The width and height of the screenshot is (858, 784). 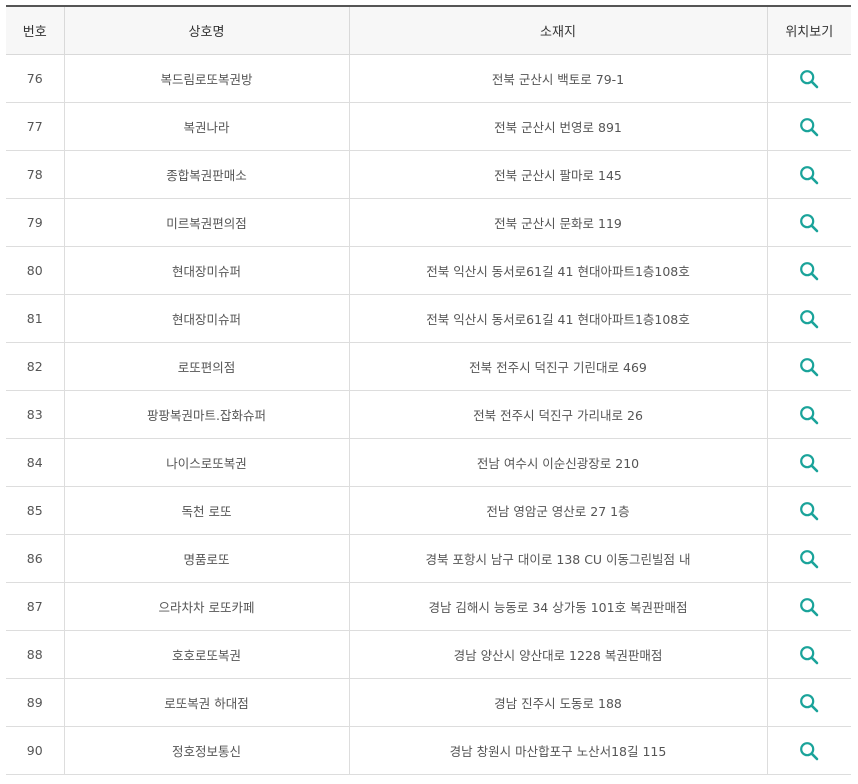 I want to click on row-store-name: 복드림로또복권방, so click(x=206, y=78).